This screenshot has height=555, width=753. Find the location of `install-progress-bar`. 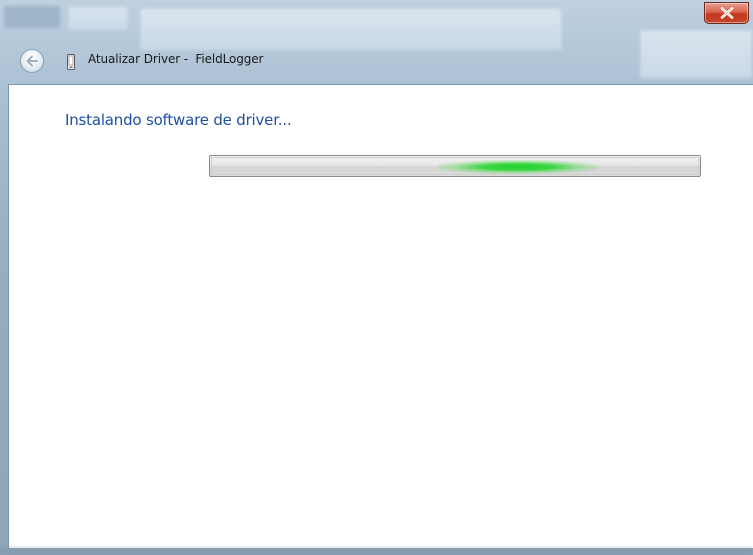

install-progress-bar is located at coordinates (455, 166).